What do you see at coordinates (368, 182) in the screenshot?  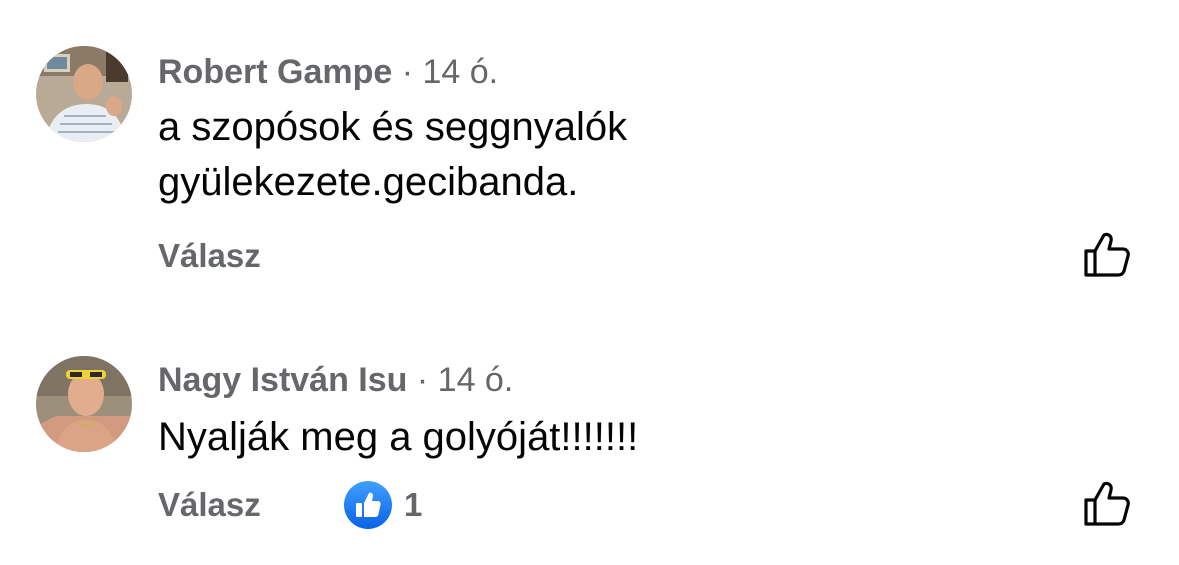 I see `comment-text-line: gyülekezete.gecibanda.` at bounding box center [368, 182].